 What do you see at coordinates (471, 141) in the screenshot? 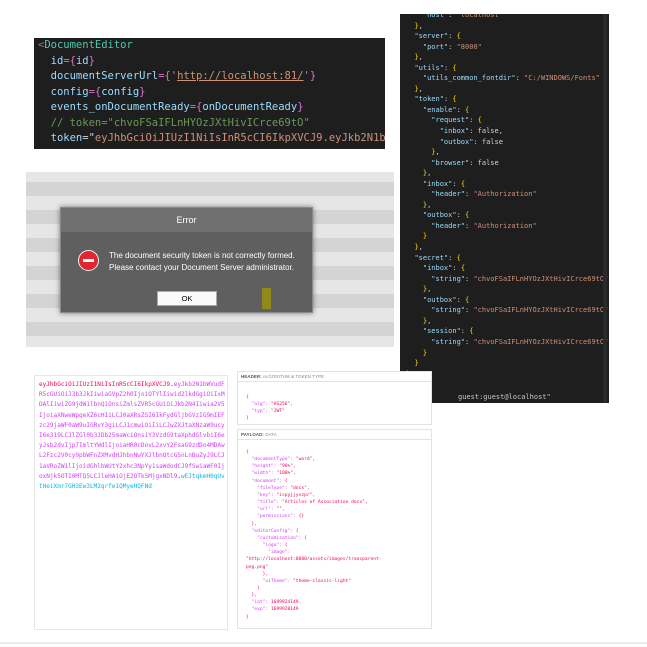
I see `json-line: "outbox": false` at bounding box center [471, 141].